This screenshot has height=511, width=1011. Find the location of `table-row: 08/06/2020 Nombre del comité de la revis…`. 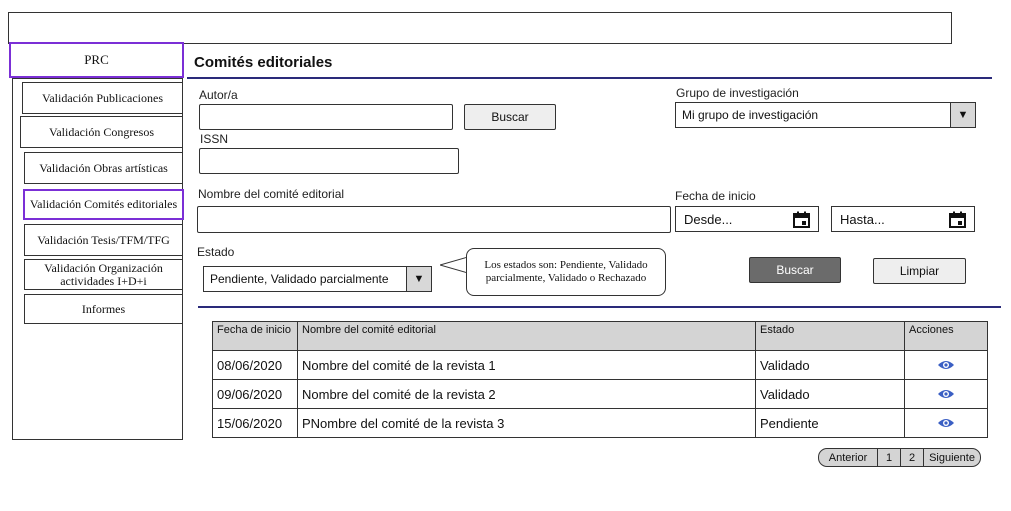

table-row: 08/06/2020 Nombre del comité de la revis… is located at coordinates (600, 365).